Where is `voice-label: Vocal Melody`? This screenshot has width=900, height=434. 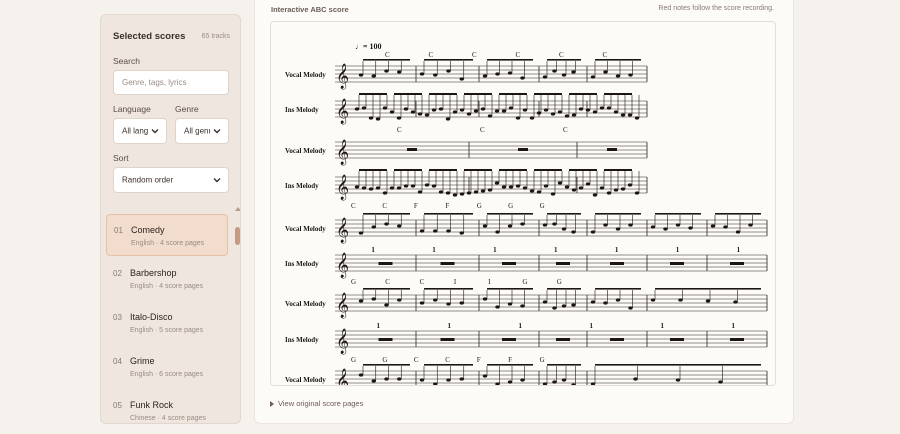
voice-label: Vocal Melody is located at coordinates (305, 229).